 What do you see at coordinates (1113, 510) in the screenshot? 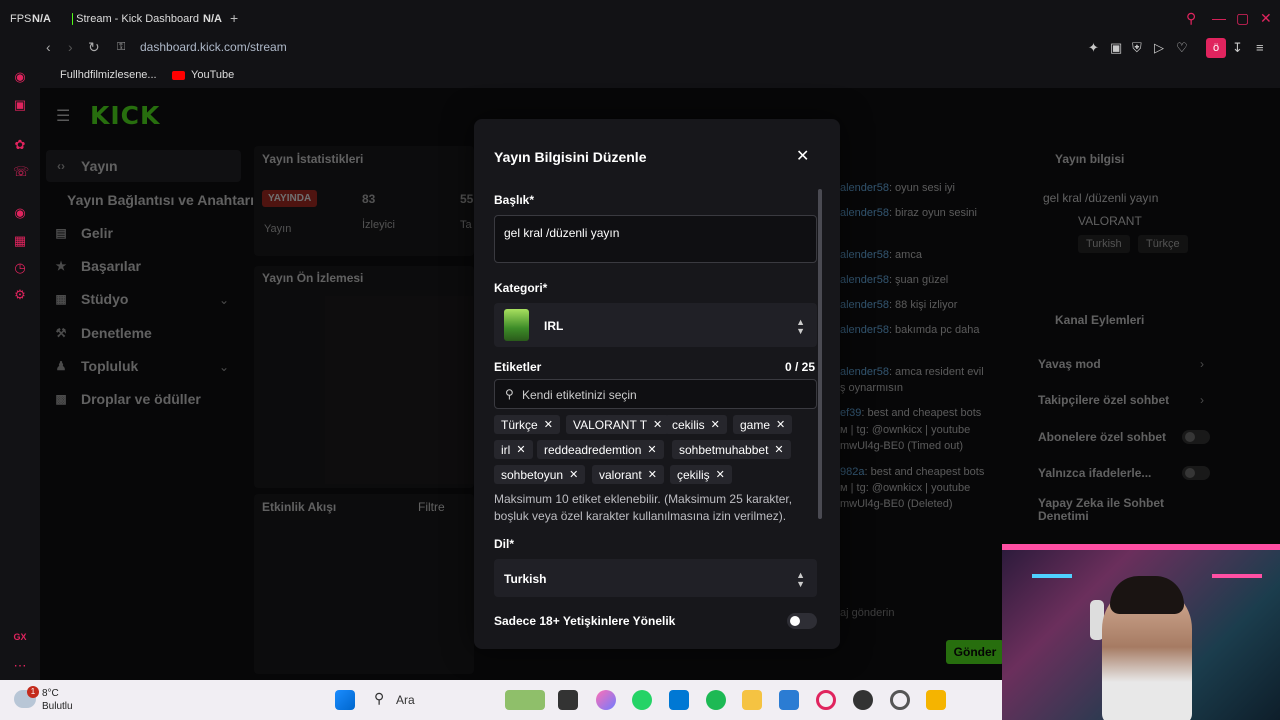
I see `action-ai-moderation: Yapay Zeka ile Sohbet Denetimi` at bounding box center [1113, 510].